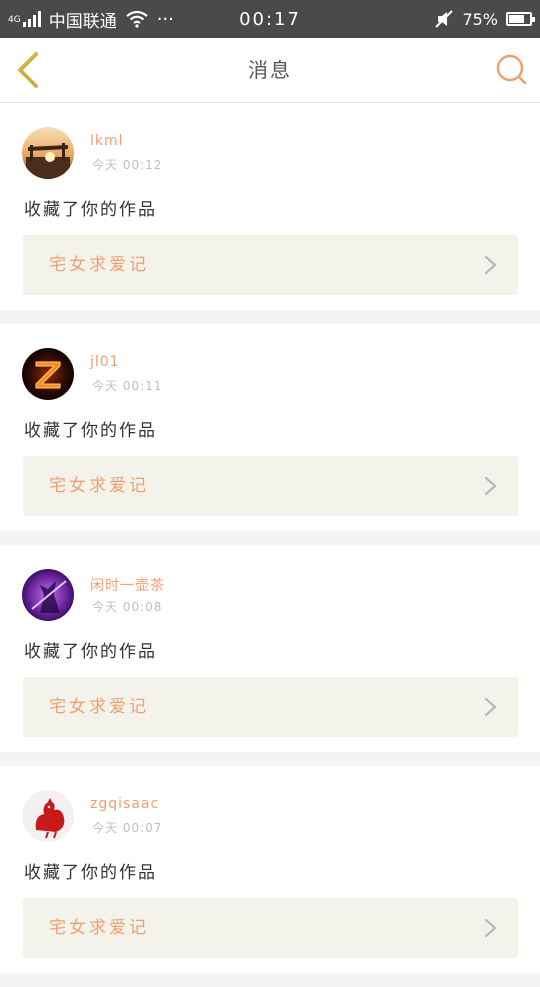  I want to click on sunset-photo-avatar, so click(48, 153).